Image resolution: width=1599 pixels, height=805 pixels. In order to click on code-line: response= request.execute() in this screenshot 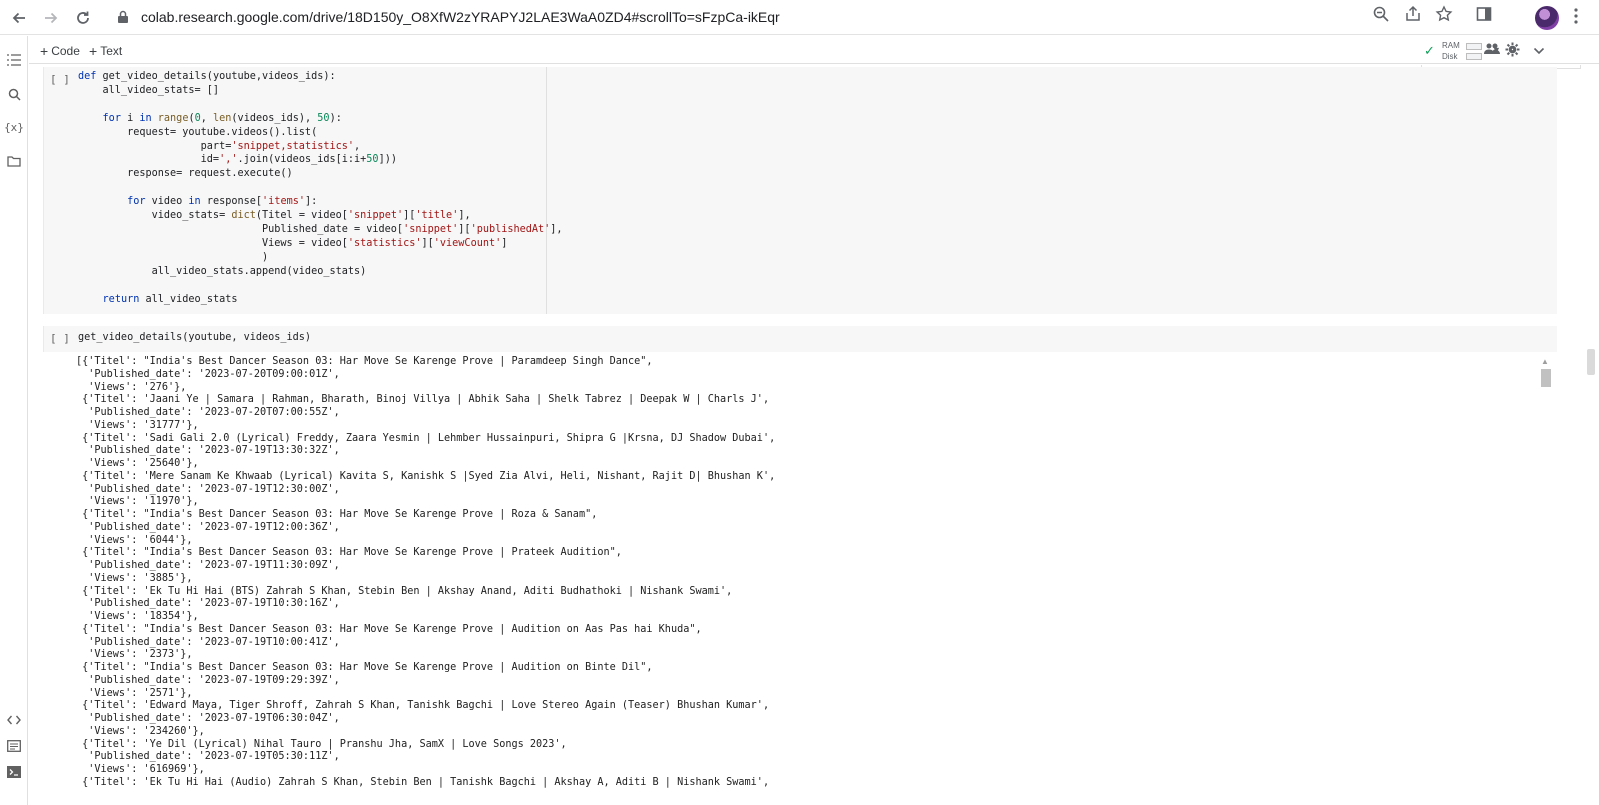, I will do `click(185, 174)`.